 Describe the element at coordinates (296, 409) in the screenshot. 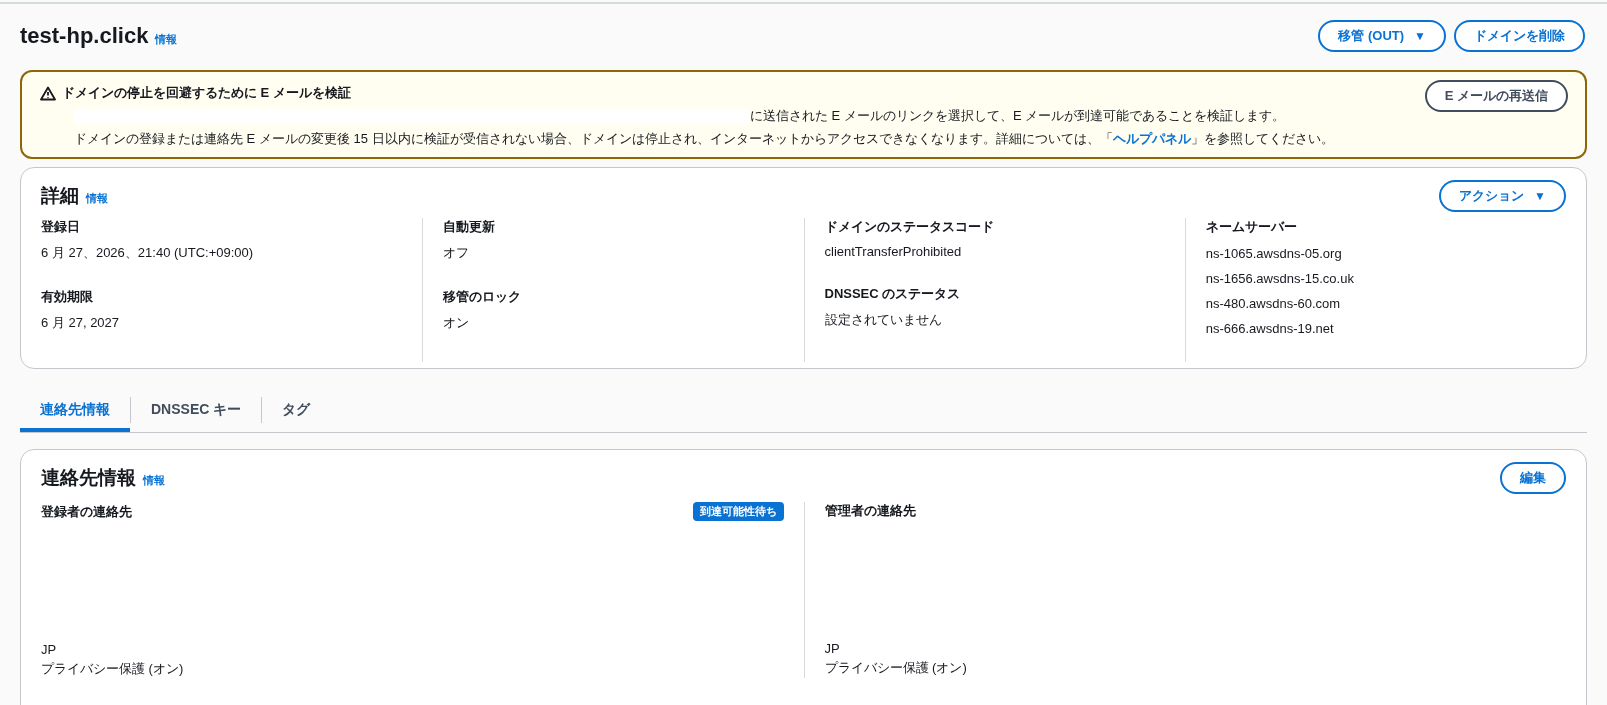

I see `tab: タグ` at that location.